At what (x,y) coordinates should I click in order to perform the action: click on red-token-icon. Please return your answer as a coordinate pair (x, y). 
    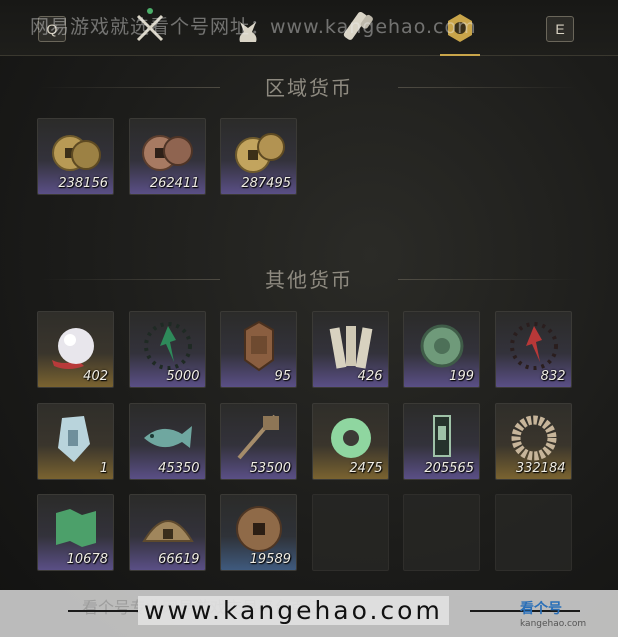
    Looking at the image, I should click on (533, 346).